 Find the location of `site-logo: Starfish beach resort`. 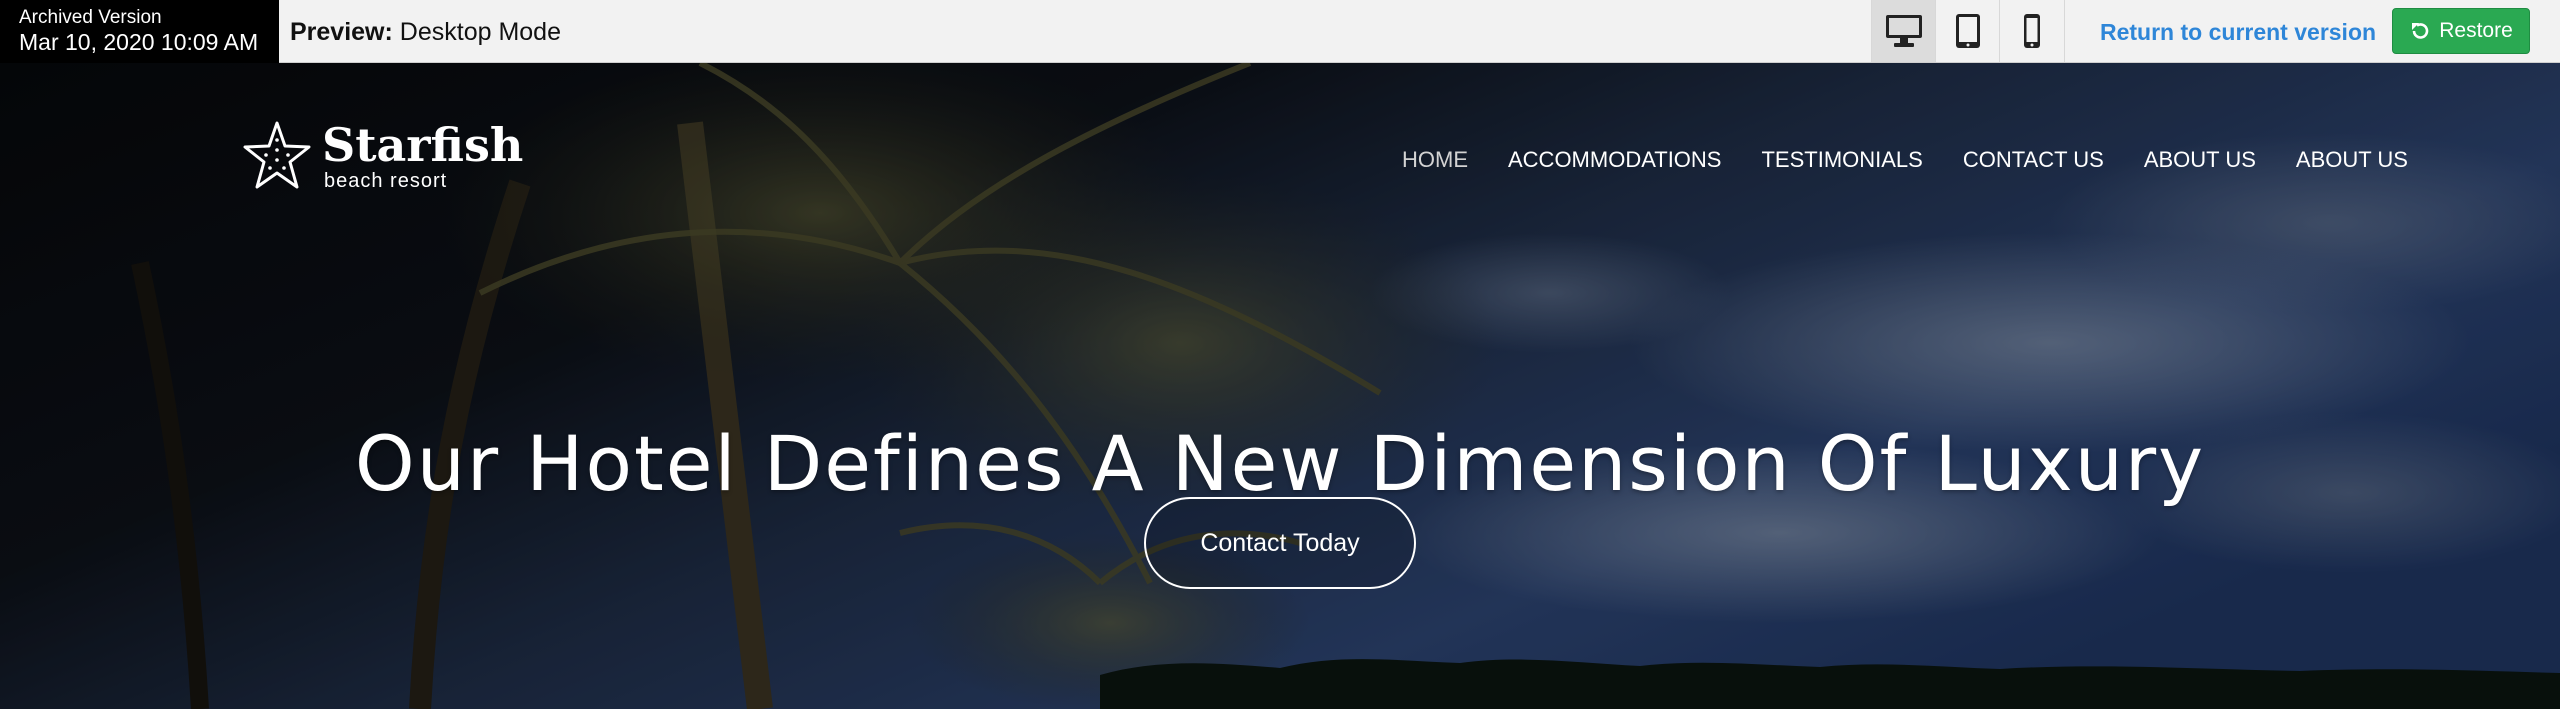

site-logo: Starfish beach resort is located at coordinates (382, 156).